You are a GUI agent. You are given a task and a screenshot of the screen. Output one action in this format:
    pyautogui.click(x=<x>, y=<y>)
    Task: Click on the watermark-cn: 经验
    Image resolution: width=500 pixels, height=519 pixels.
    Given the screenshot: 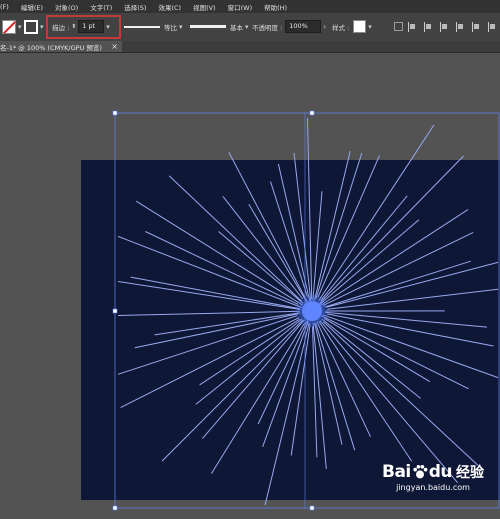 What is the action you would take?
    pyautogui.click(x=470, y=473)
    